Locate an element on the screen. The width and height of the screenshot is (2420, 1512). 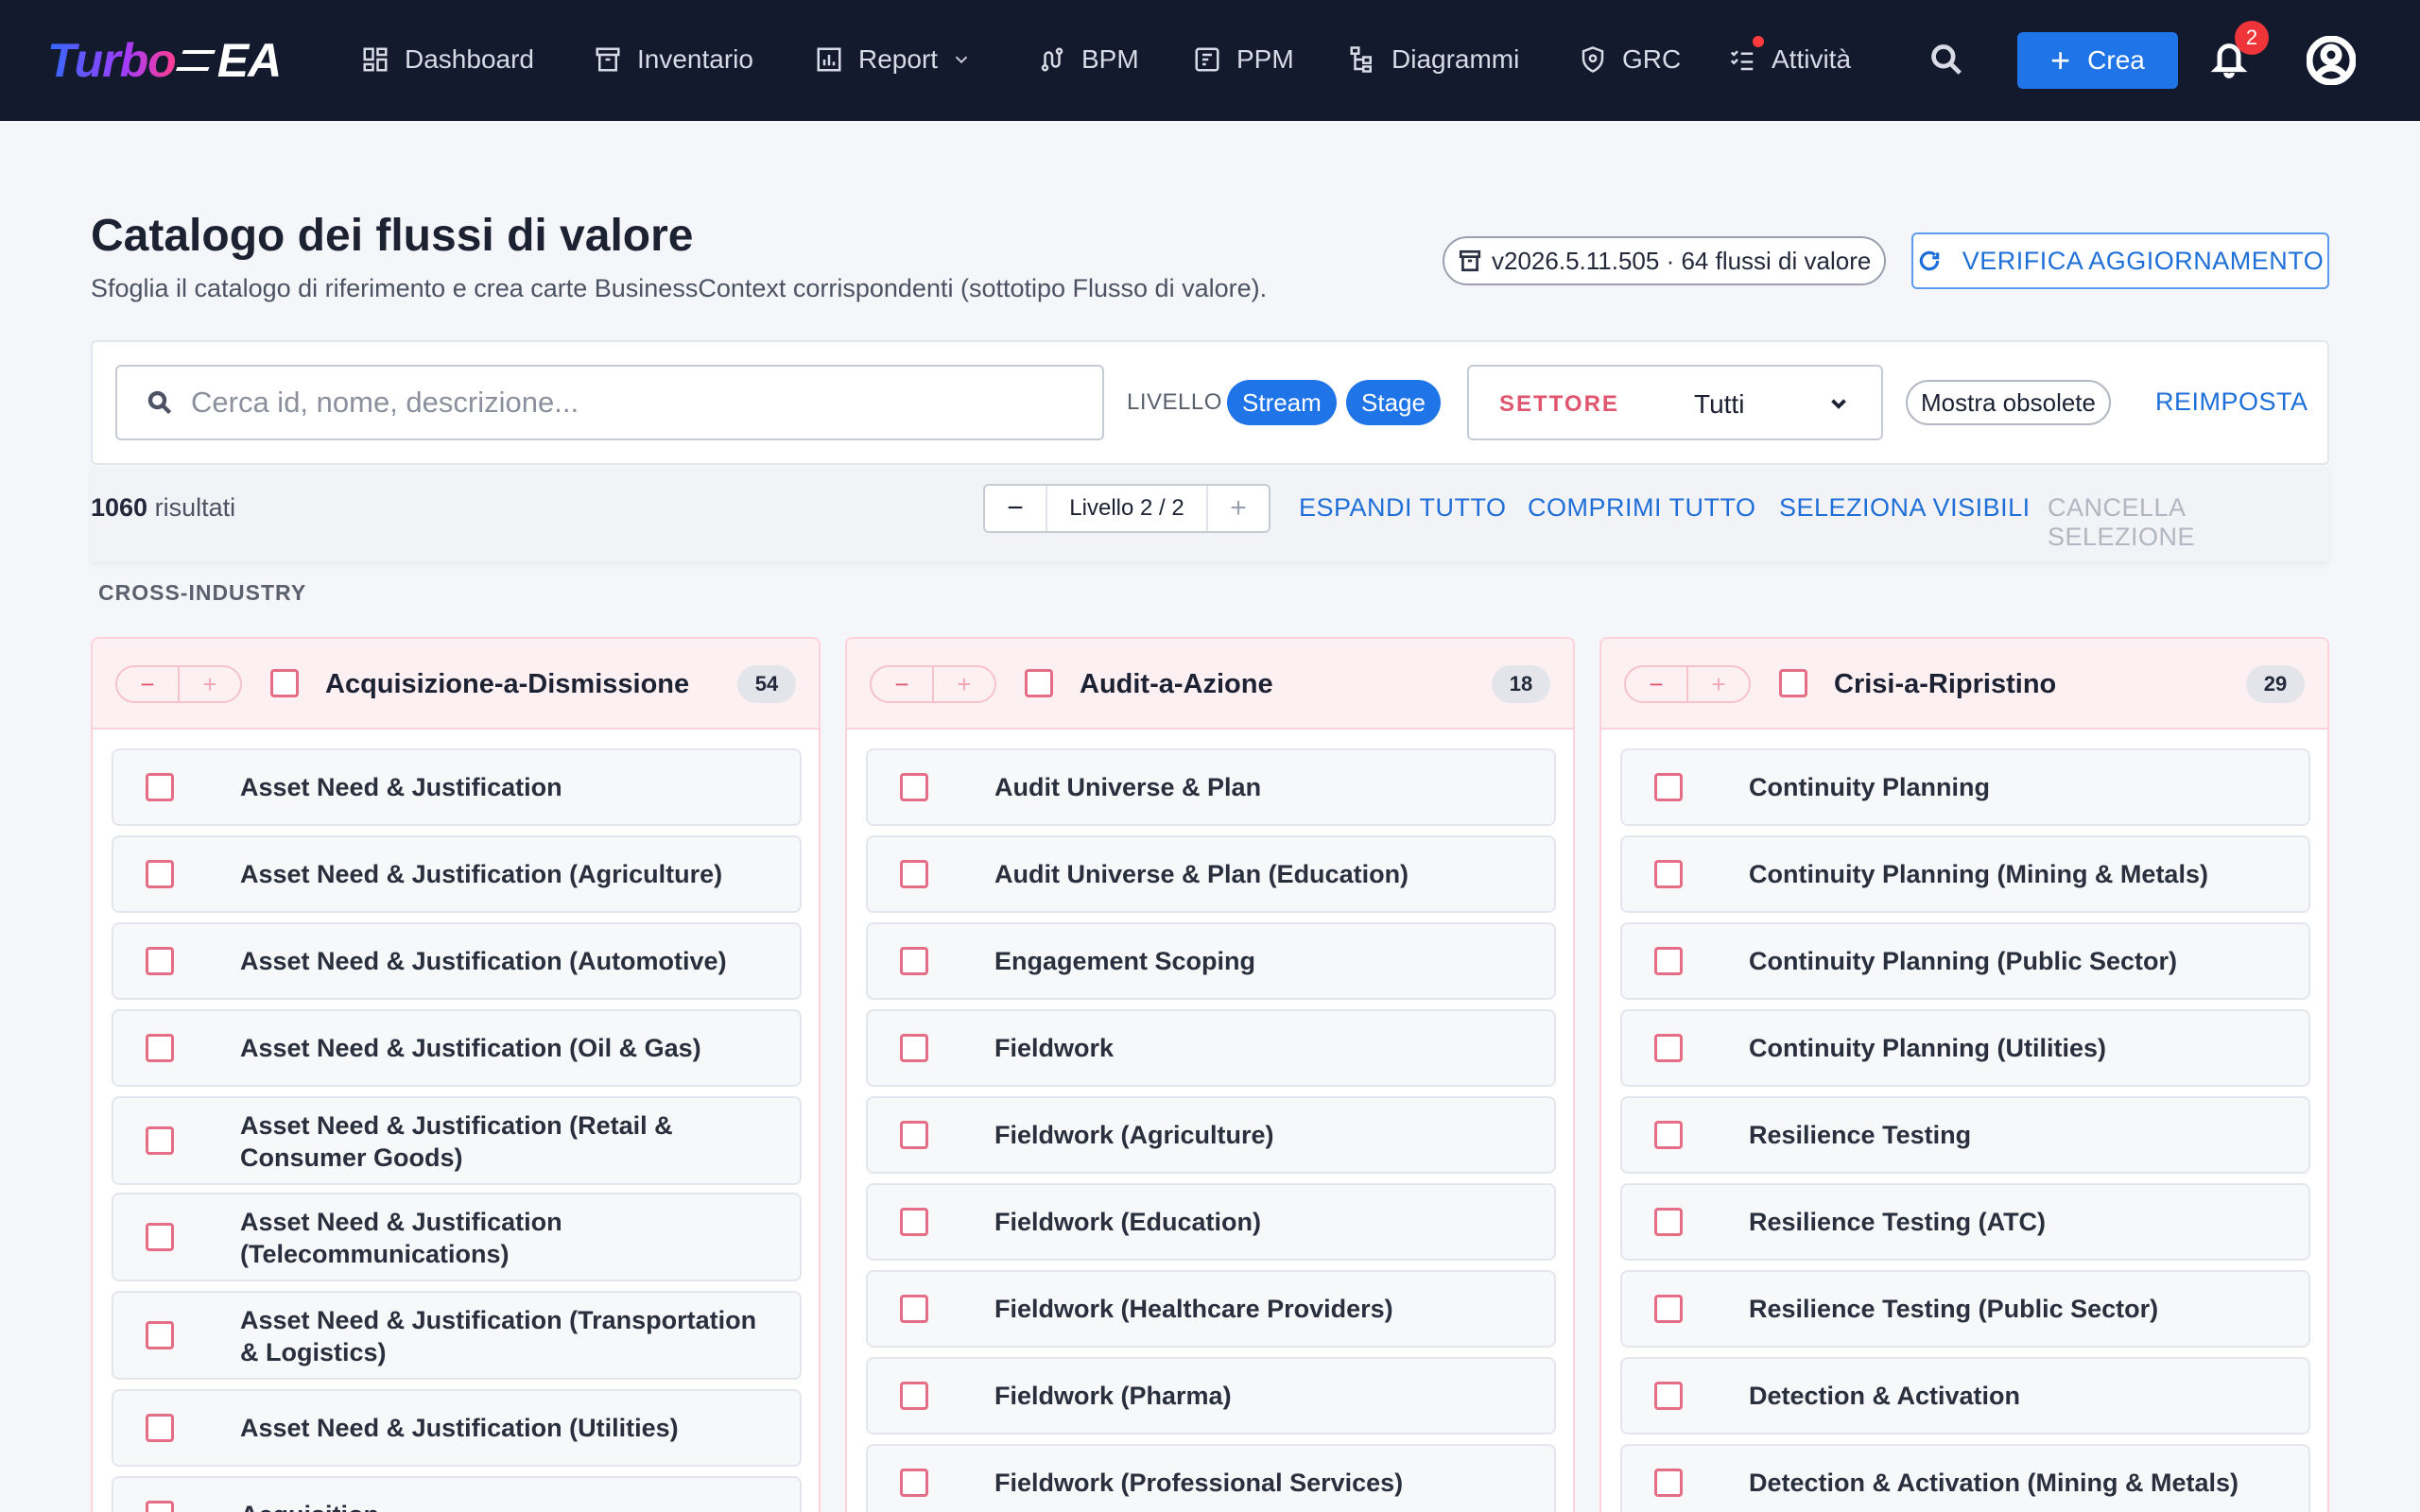
list-item: Continuity Planning (Mining & Metals) is located at coordinates (1965, 874).